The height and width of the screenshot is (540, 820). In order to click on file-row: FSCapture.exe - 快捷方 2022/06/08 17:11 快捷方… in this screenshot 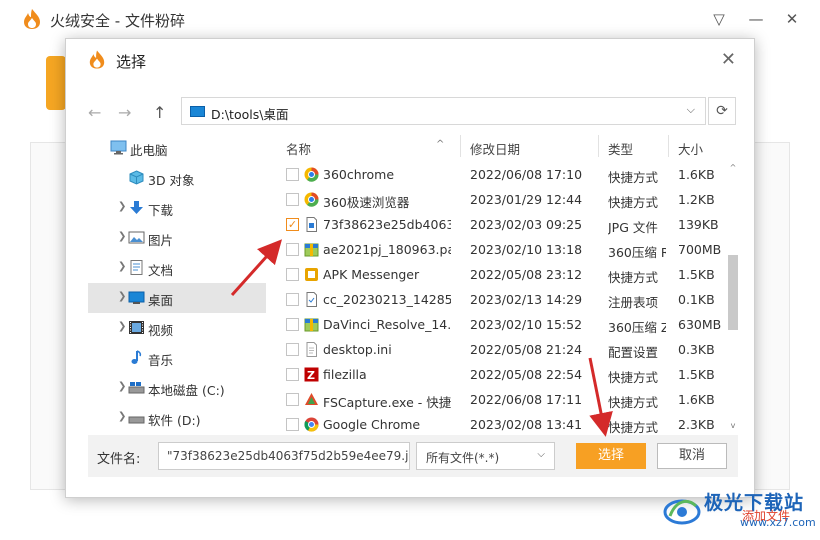, I will do `click(503, 399)`.